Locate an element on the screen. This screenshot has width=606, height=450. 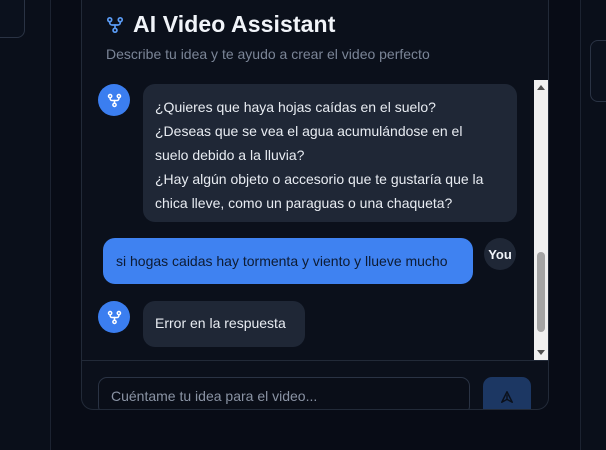
header: AI Video Assistant is located at coordinates (220, 24).